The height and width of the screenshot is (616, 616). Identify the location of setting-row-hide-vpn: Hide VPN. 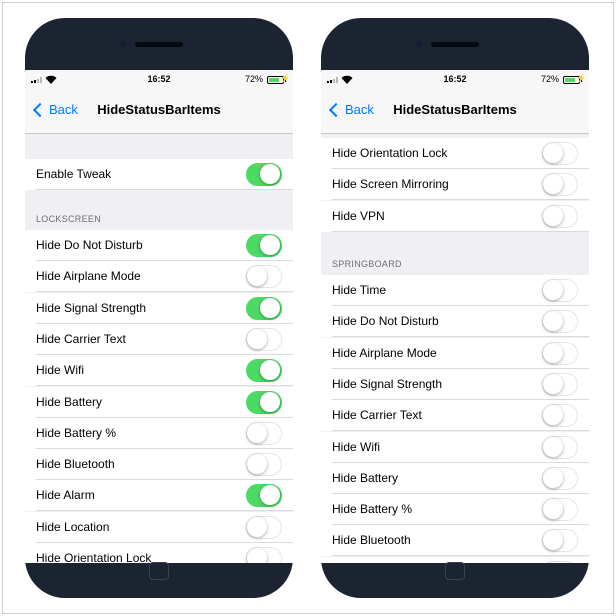
(455, 216).